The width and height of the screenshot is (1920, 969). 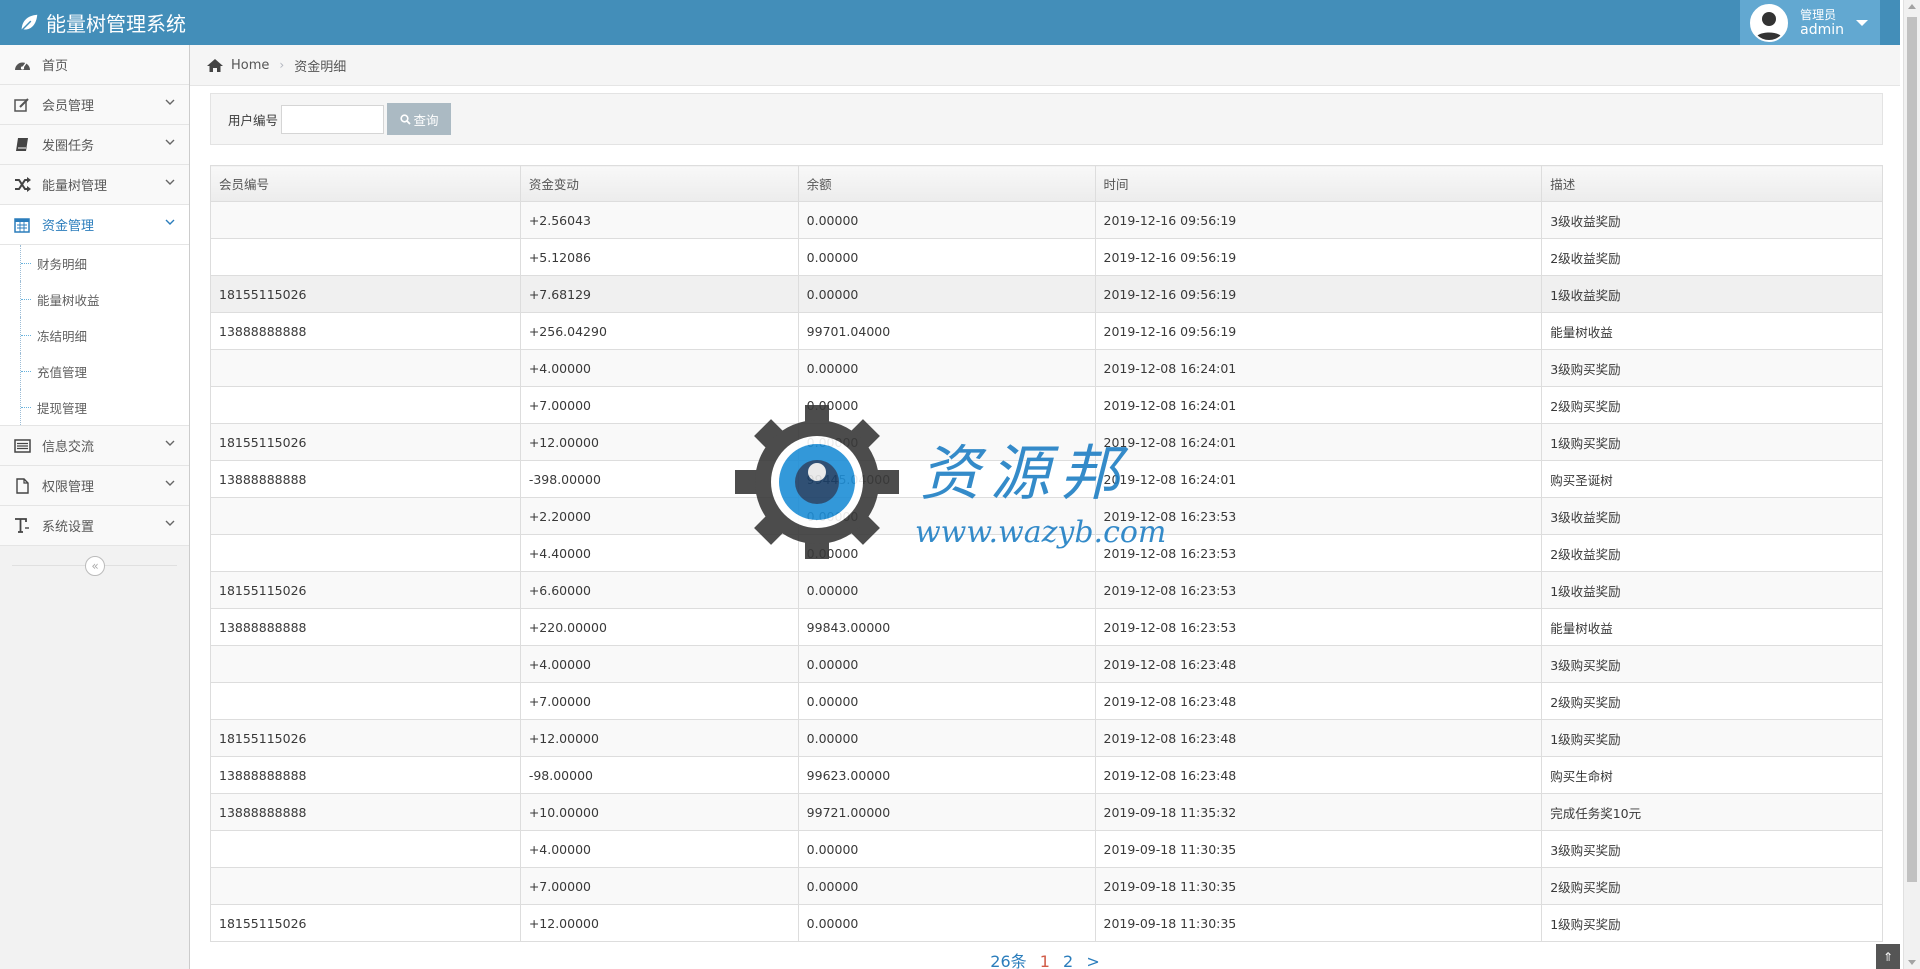 I want to click on scroll-down-icon, so click(x=1912, y=962).